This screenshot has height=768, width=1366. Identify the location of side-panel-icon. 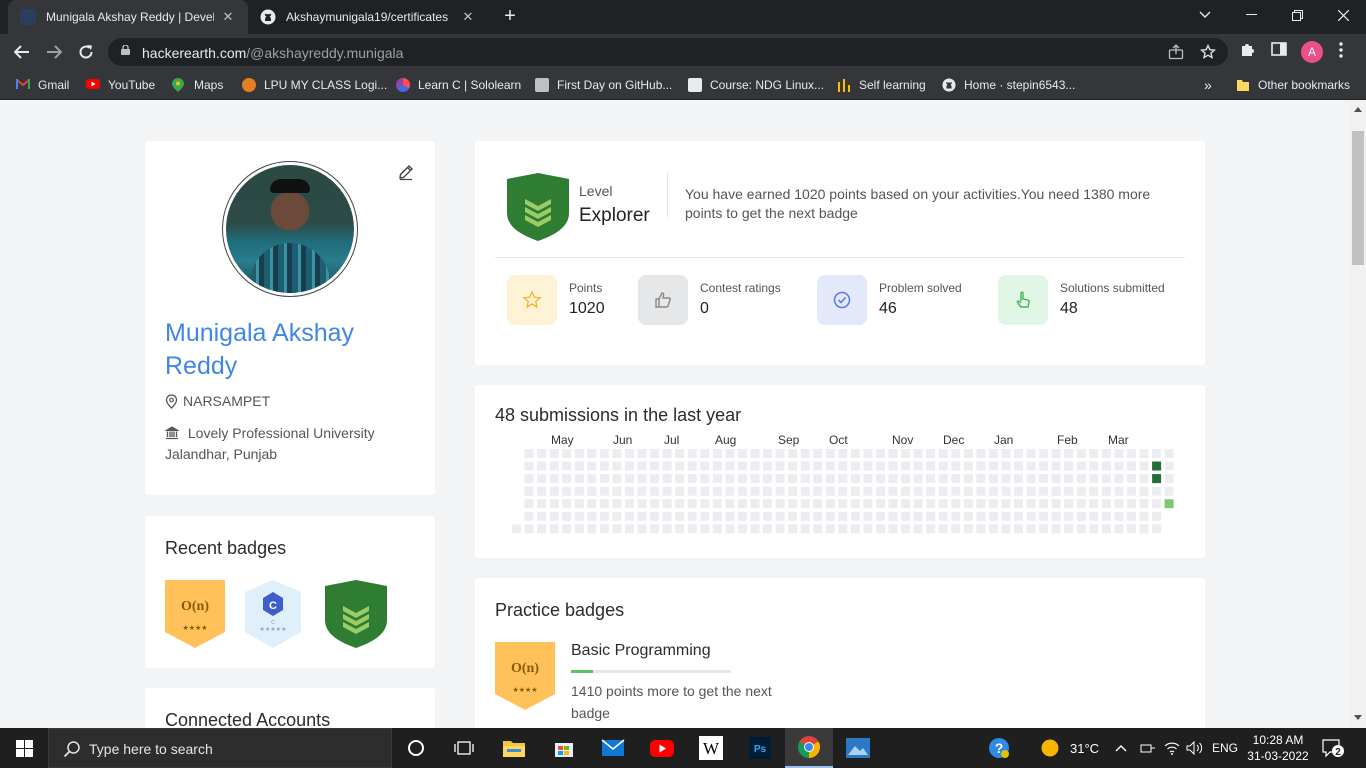
(1279, 52).